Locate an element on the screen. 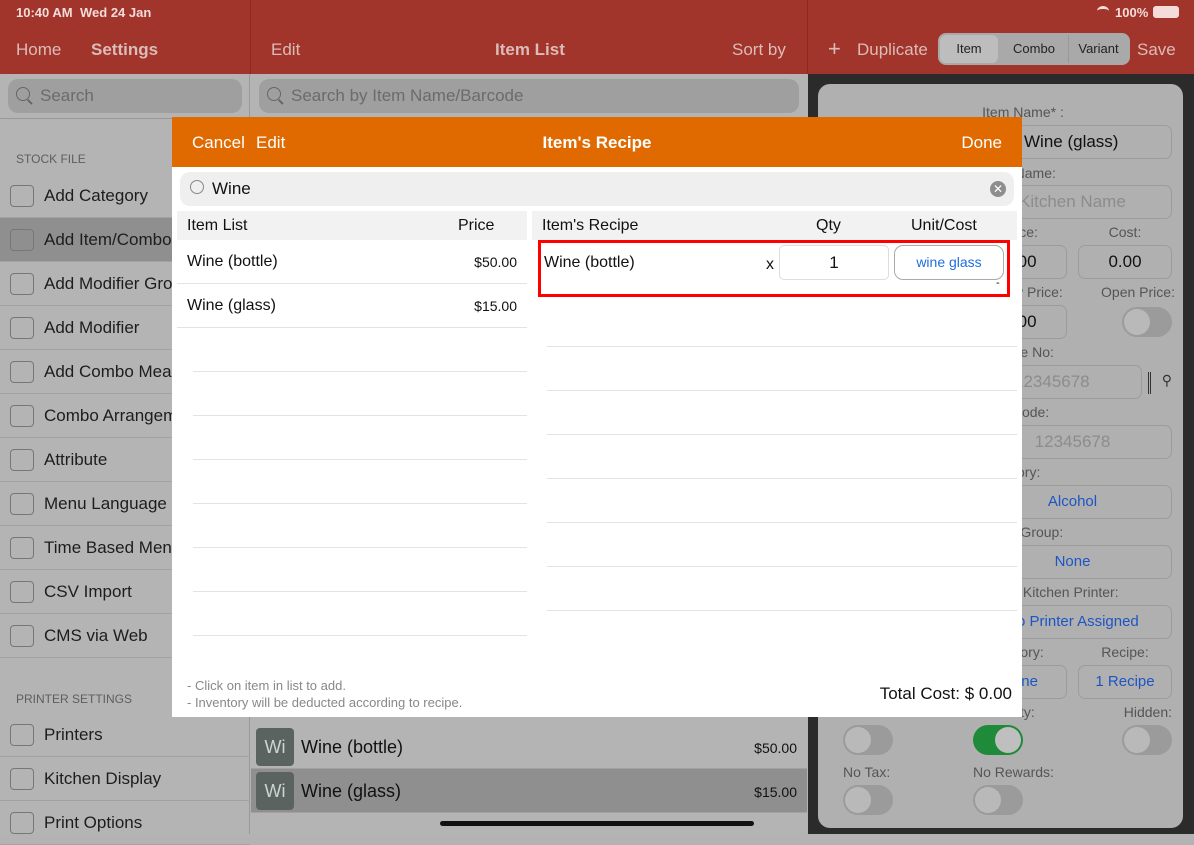 The image size is (1194, 845). total-cost: Total Cost: $ 0.00 is located at coordinates (945, 693).